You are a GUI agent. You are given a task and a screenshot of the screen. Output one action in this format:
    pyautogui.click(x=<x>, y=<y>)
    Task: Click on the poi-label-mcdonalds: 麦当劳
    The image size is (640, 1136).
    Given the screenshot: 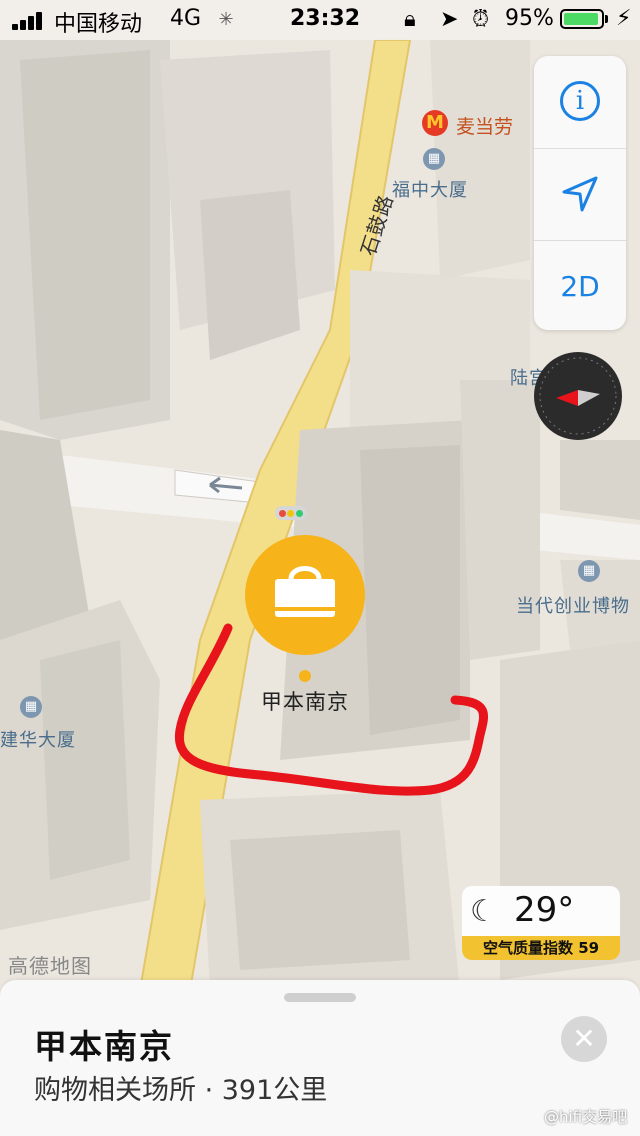 What is the action you would take?
    pyautogui.click(x=484, y=125)
    